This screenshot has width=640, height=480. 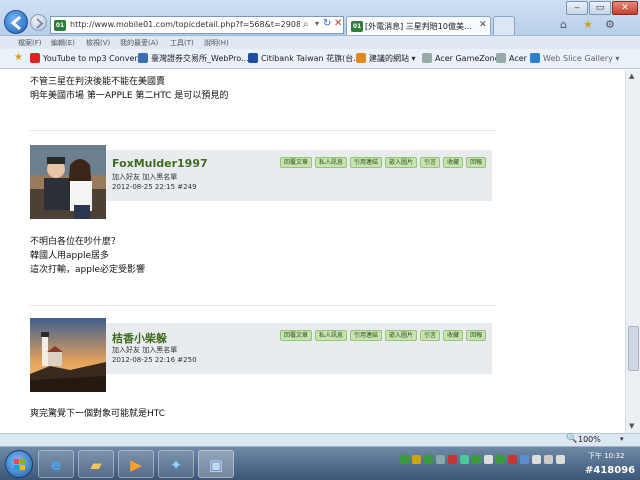 What do you see at coordinates (160, 163) in the screenshot?
I see `author-name: FoxMulder1997` at bounding box center [160, 163].